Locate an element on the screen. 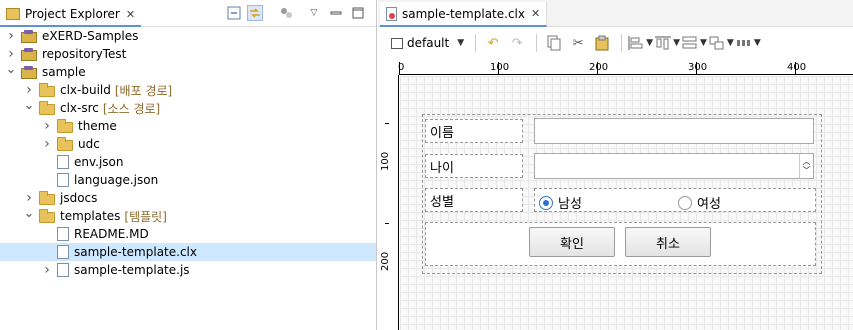 This screenshot has height=330, width=853. cancel-button: 취소 is located at coordinates (668, 242).